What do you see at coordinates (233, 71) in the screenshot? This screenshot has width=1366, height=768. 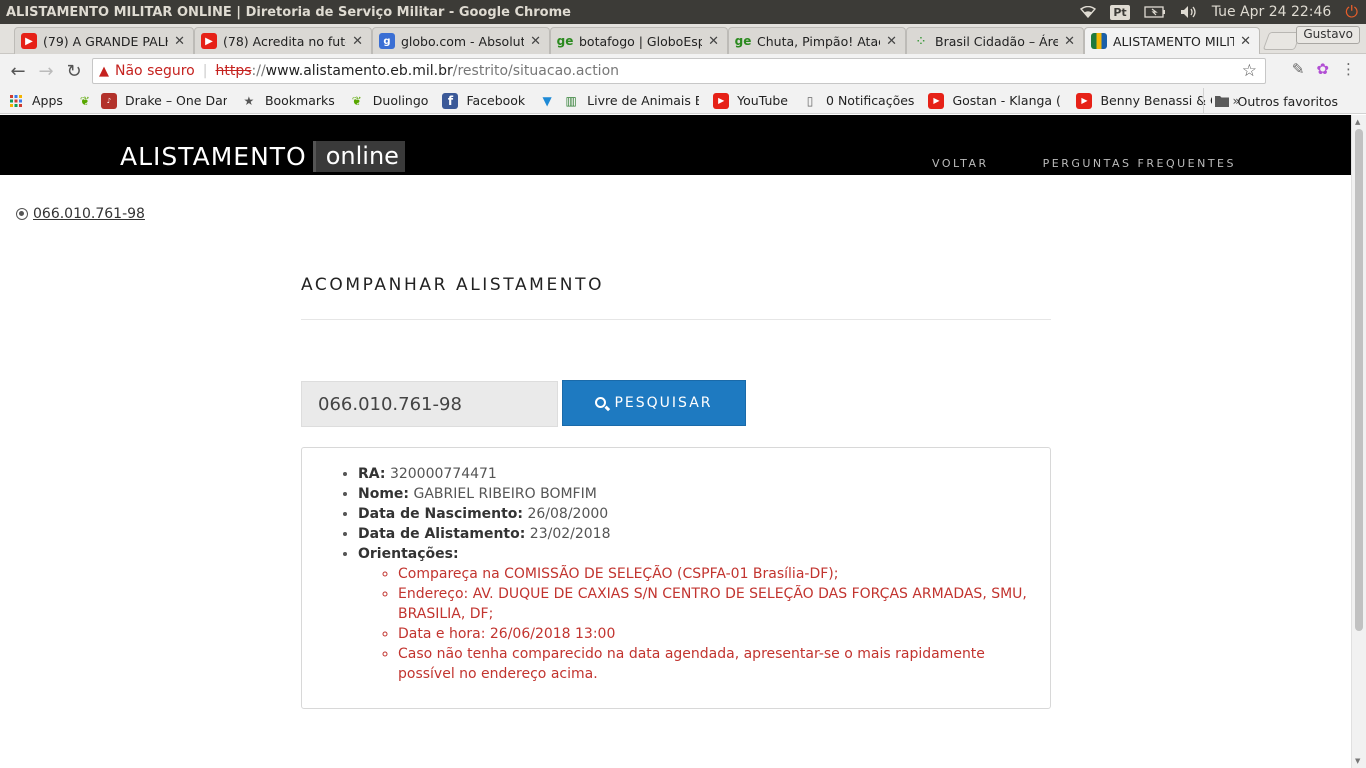 I see `url-scheme: https` at bounding box center [233, 71].